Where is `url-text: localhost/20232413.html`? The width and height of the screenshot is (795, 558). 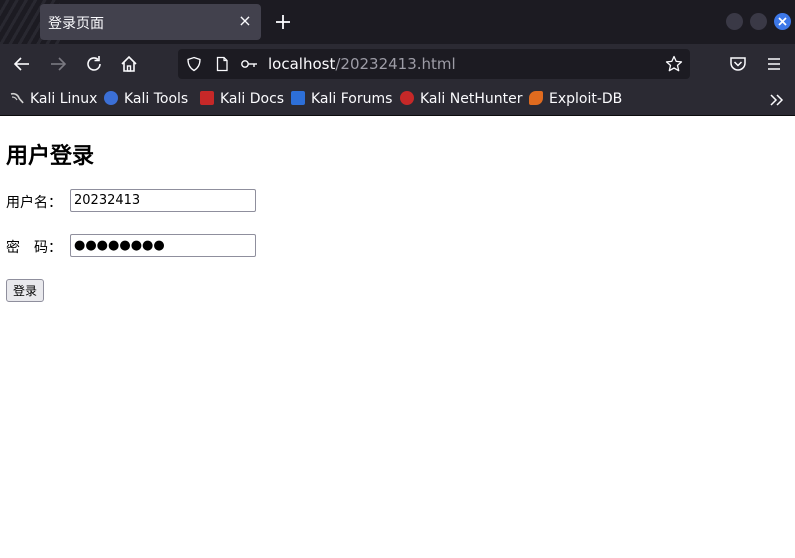 url-text: localhost/20232413.html is located at coordinates (362, 64).